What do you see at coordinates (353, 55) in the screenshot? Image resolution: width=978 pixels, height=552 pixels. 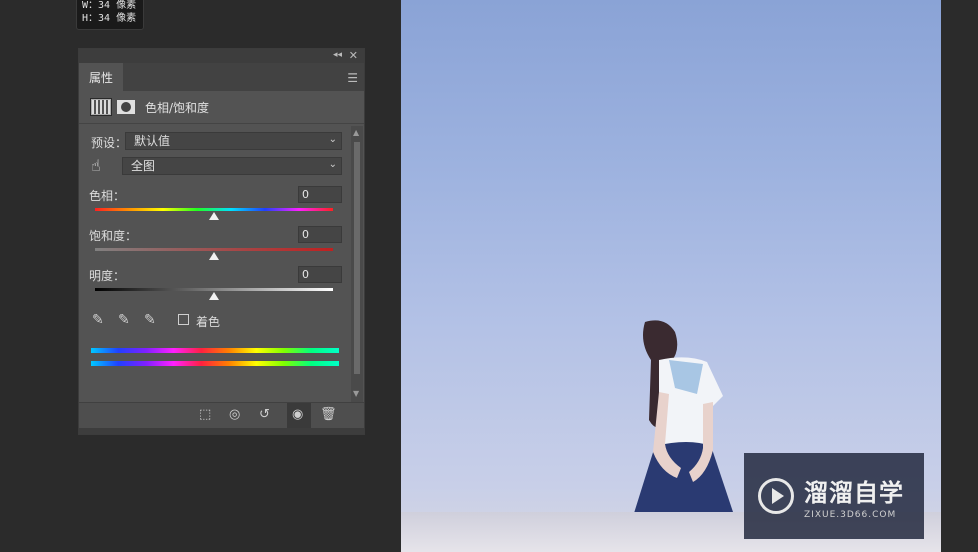 I see `close-icon: ✕` at bounding box center [353, 55].